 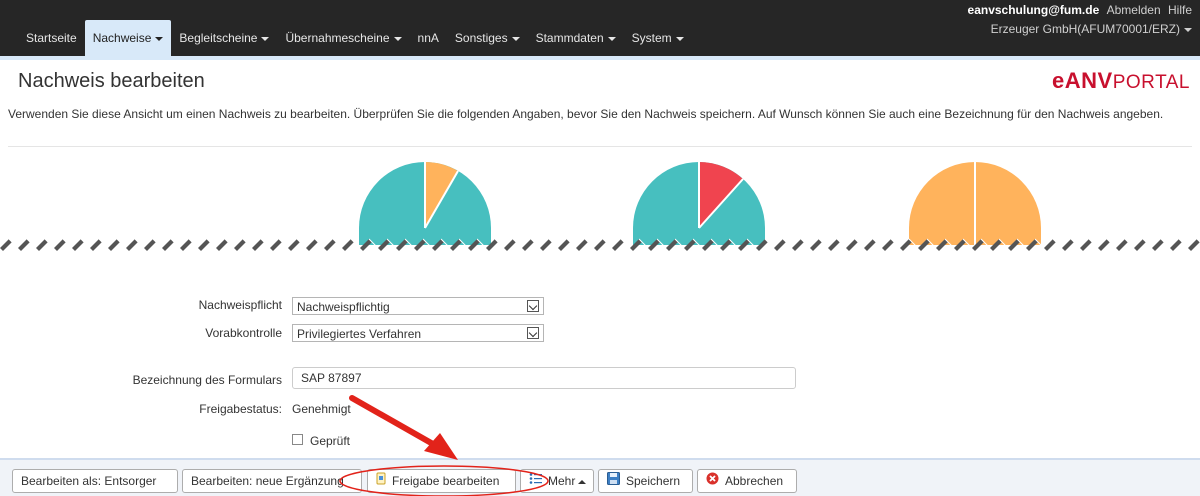 What do you see at coordinates (1180, 10) in the screenshot?
I see `help-link: Hilfe` at bounding box center [1180, 10].